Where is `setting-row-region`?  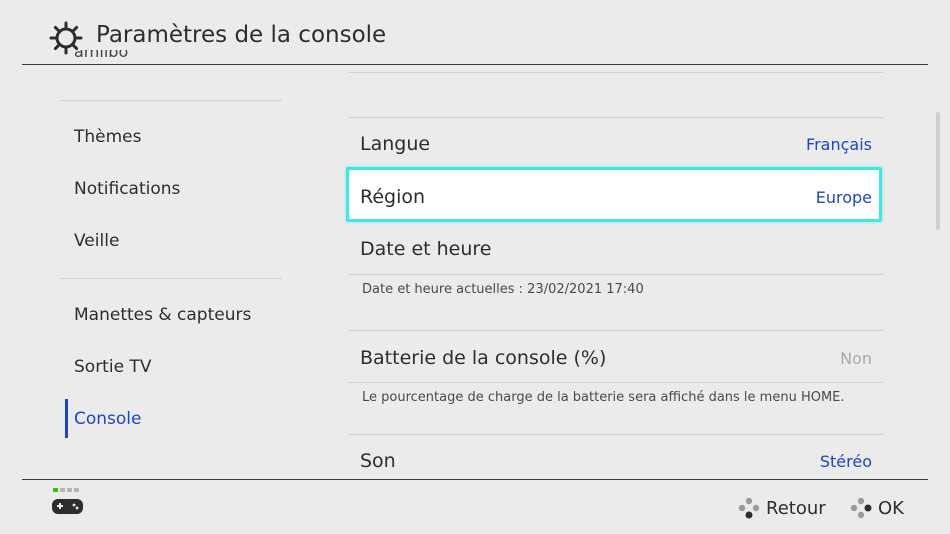 setting-row-region is located at coordinates (614, 194).